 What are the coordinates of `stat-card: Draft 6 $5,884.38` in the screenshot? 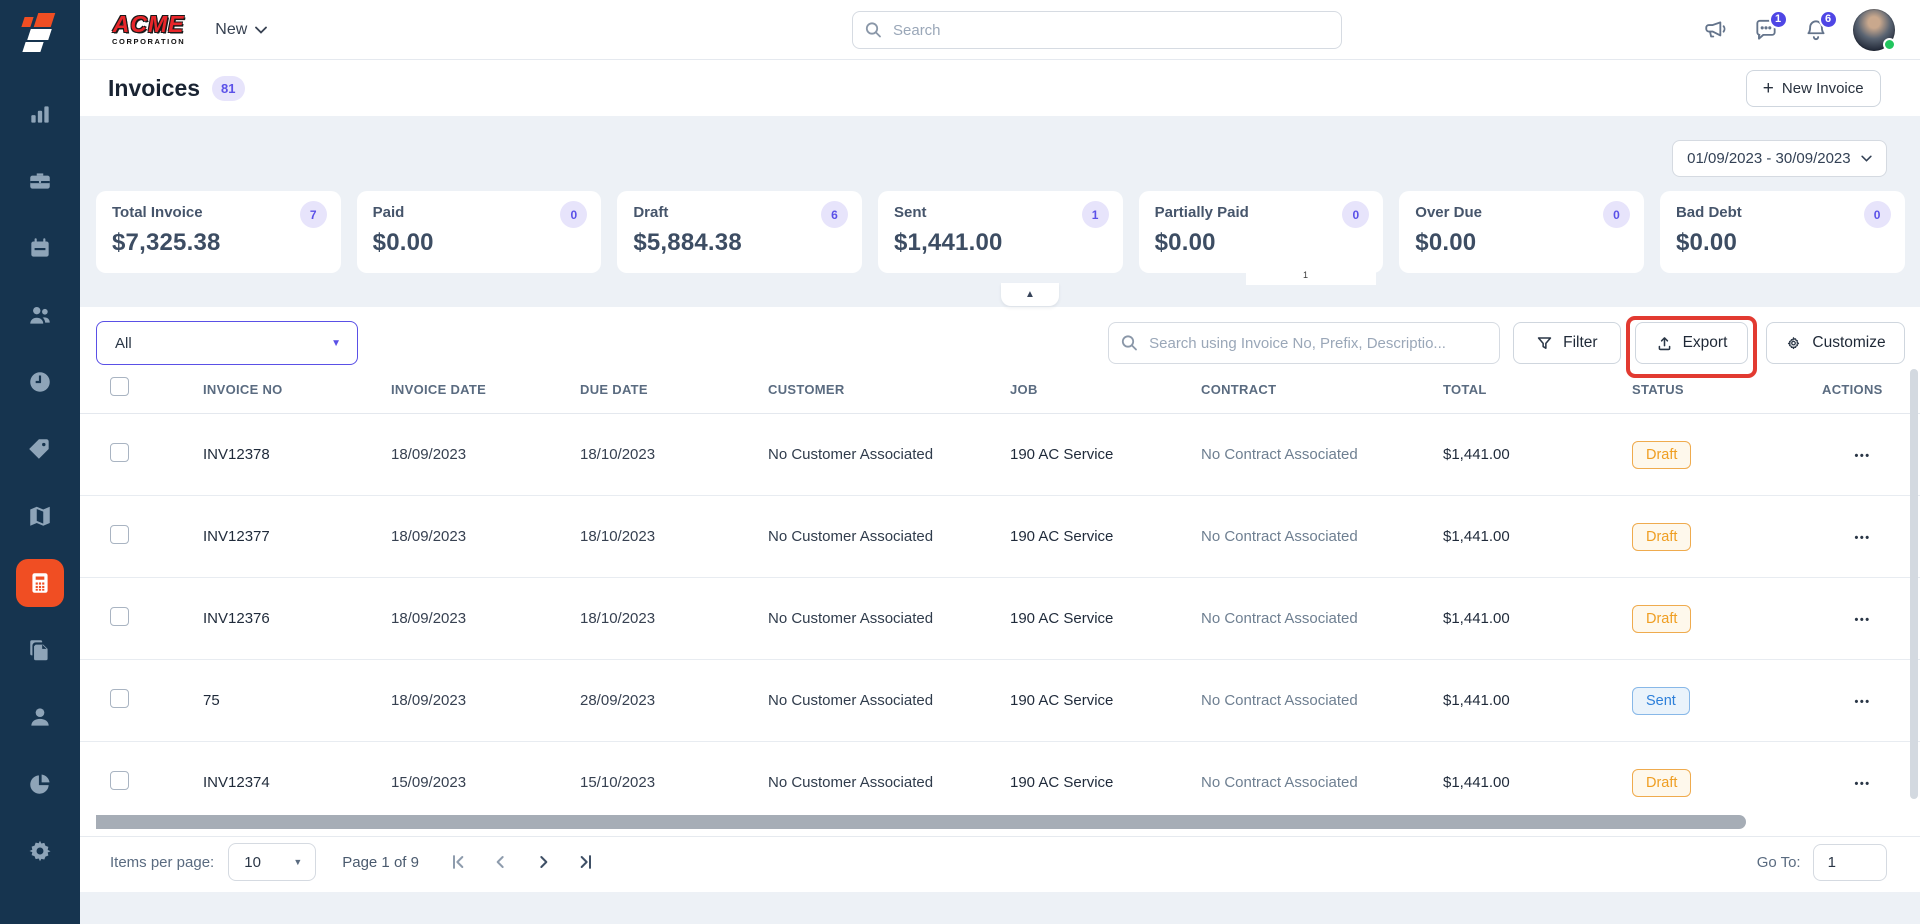 It's located at (739, 232).